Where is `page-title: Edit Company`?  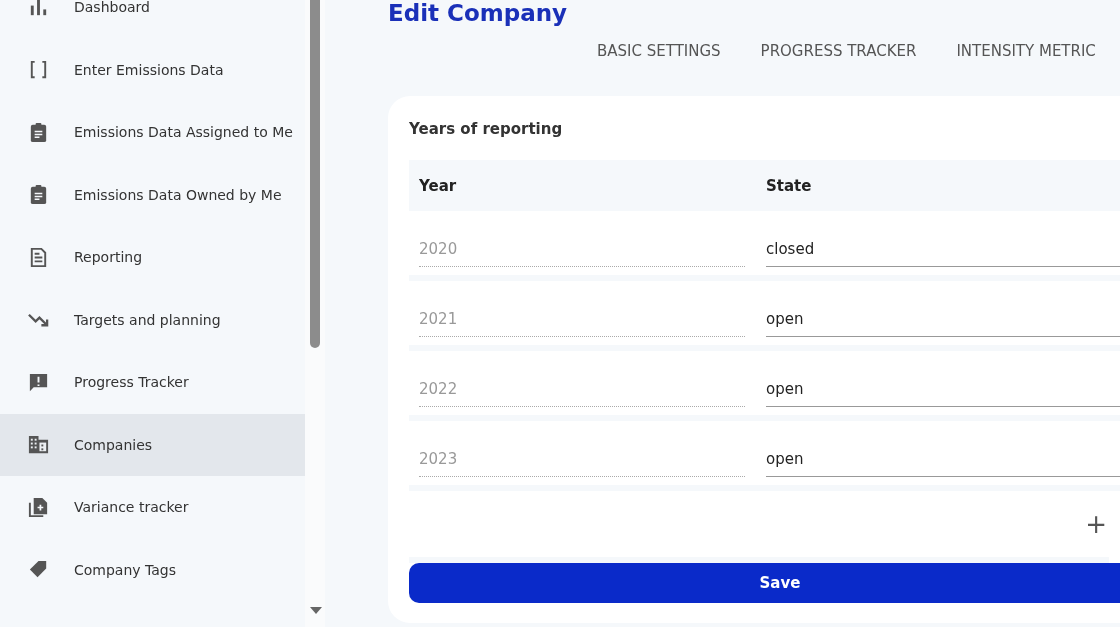 page-title: Edit Company is located at coordinates (478, 14).